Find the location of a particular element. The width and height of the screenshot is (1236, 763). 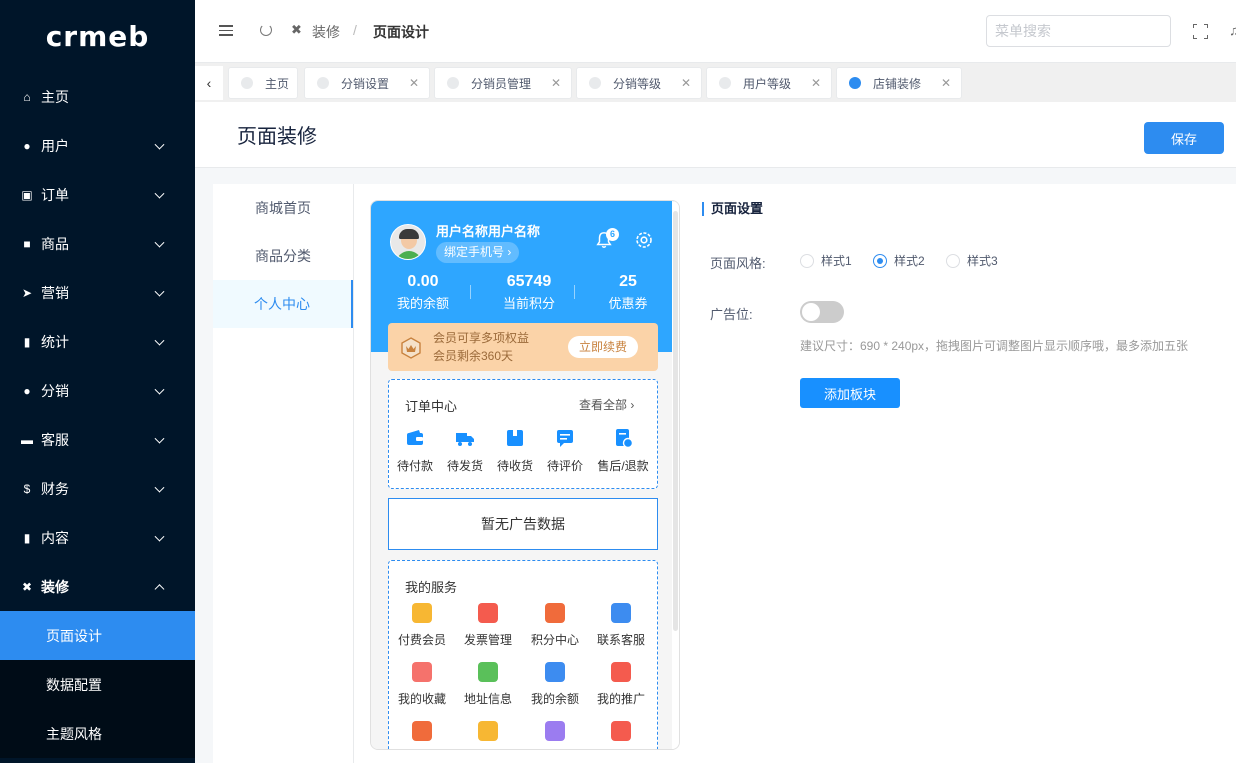

tab-distribution-settings: 分销设置 ✕ is located at coordinates (367, 83).